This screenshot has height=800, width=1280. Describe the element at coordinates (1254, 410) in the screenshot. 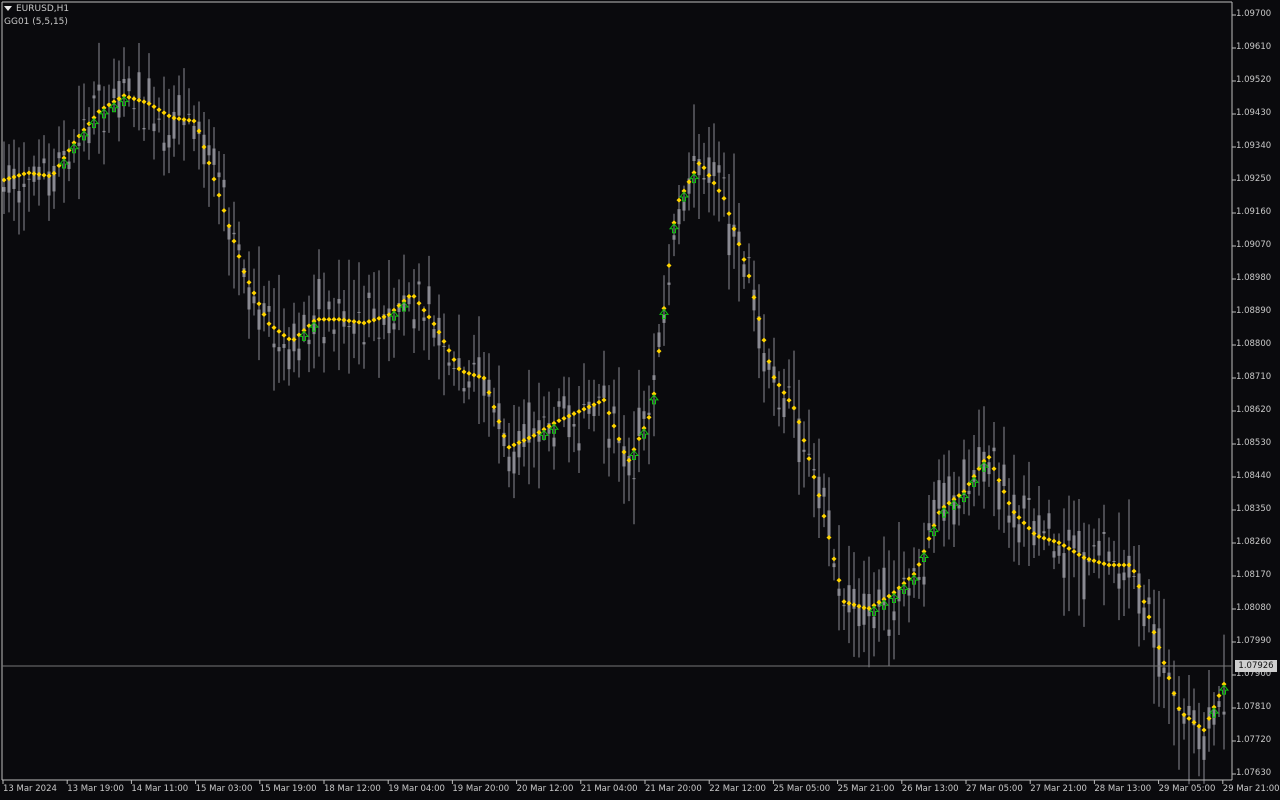

I see `price-label: 1.08620` at that location.